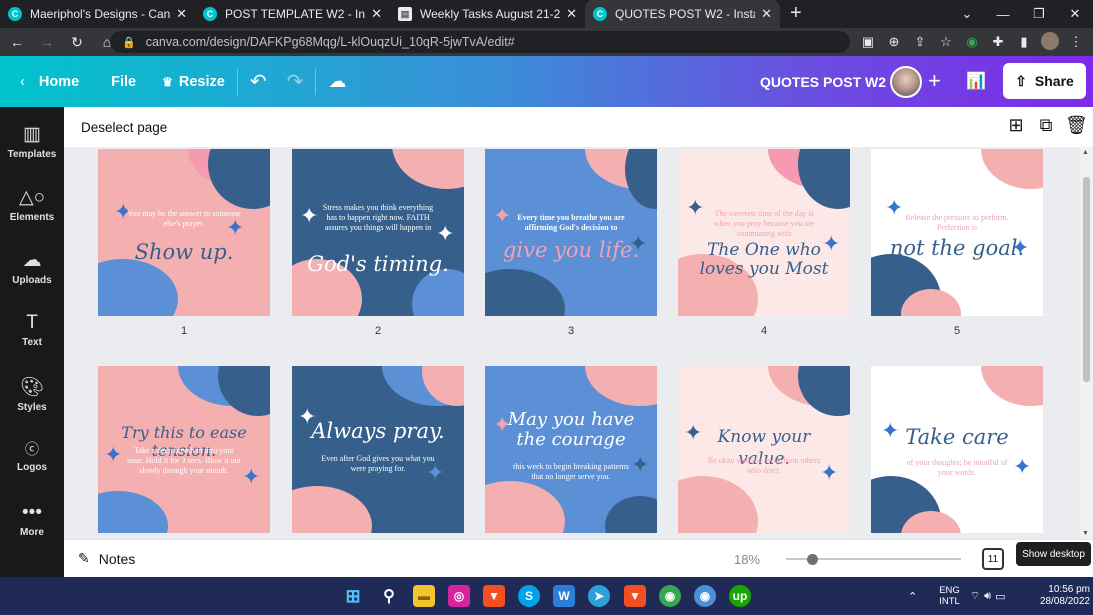 The image size is (1093, 615). What do you see at coordinates (123, 82) in the screenshot?
I see `file-menu-button: File` at bounding box center [123, 82].